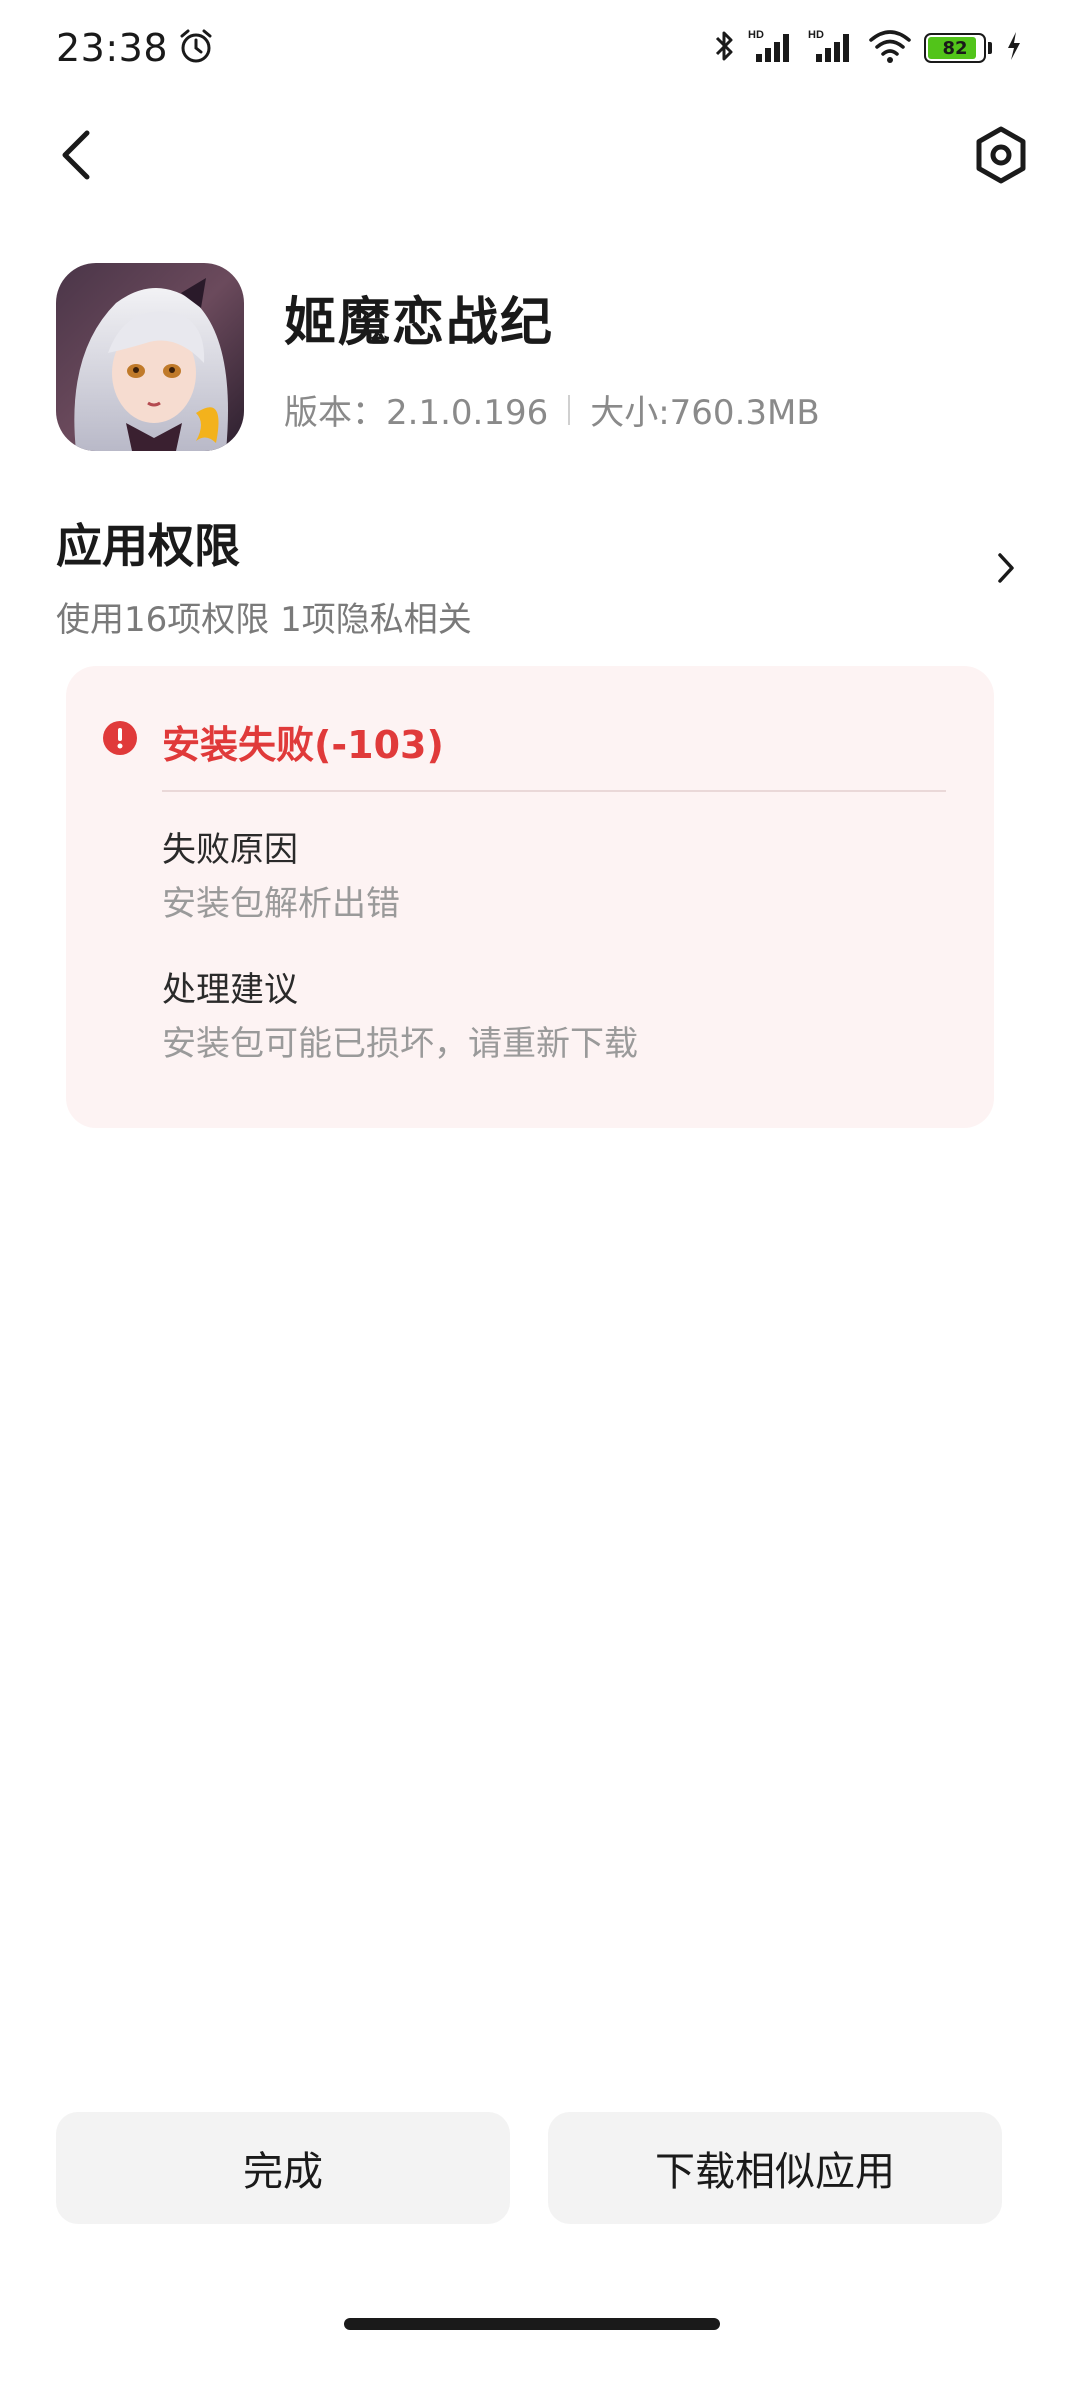  What do you see at coordinates (150, 357) in the screenshot?
I see `app-icon` at bounding box center [150, 357].